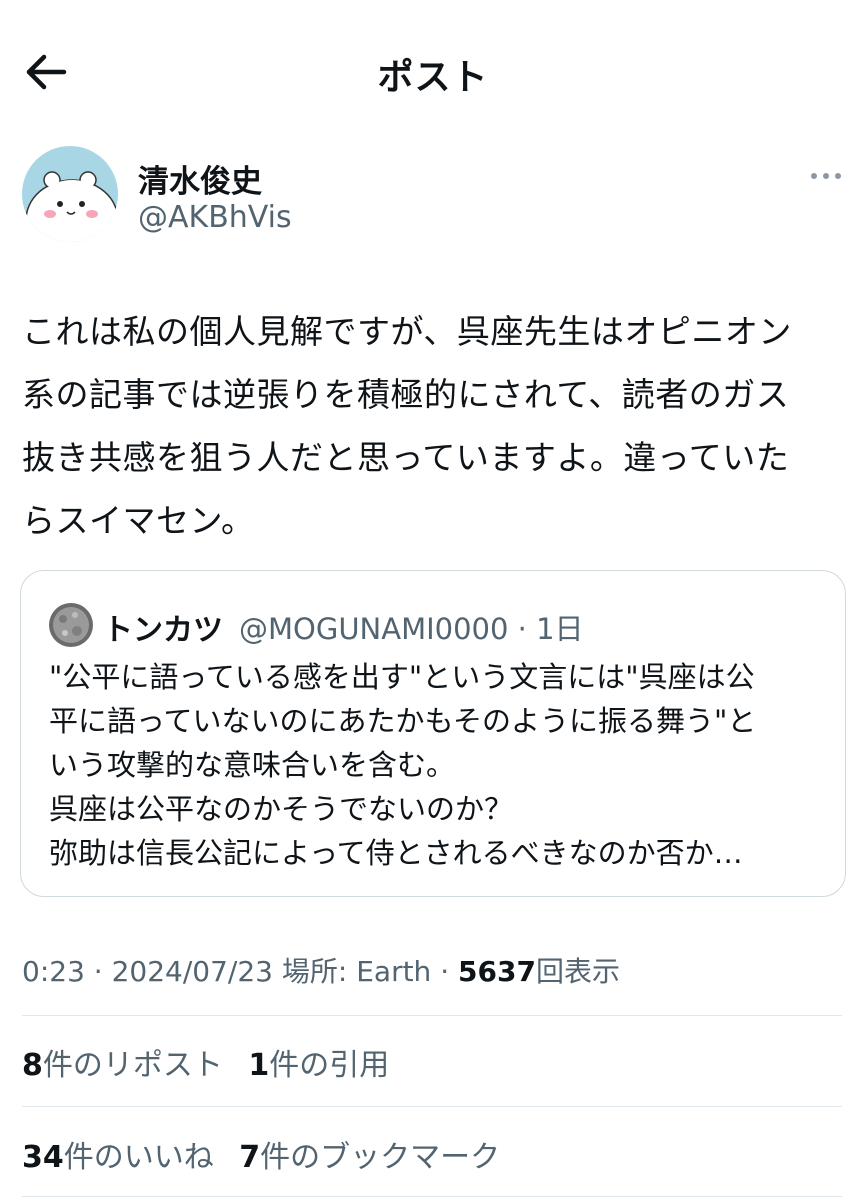 This screenshot has height=1200, width=866. I want to click on post-text-line: これは私の個人見解ですが、呉座先生はオピニオン, so click(407, 331).